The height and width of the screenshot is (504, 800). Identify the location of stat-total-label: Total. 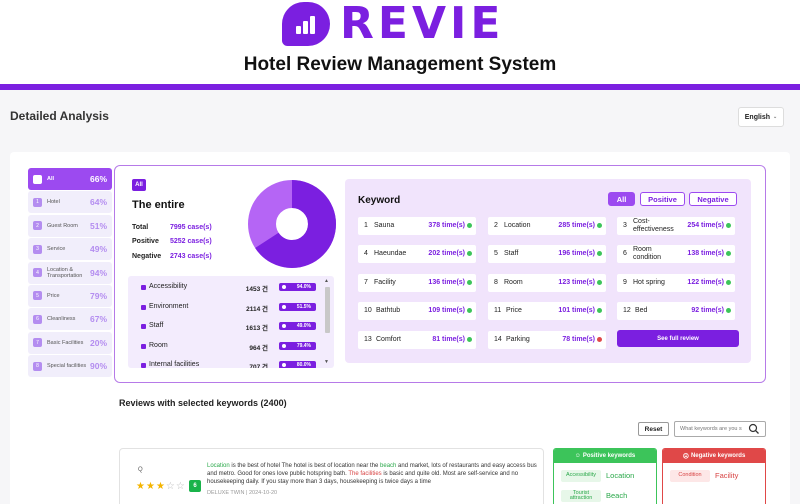
(140, 227).